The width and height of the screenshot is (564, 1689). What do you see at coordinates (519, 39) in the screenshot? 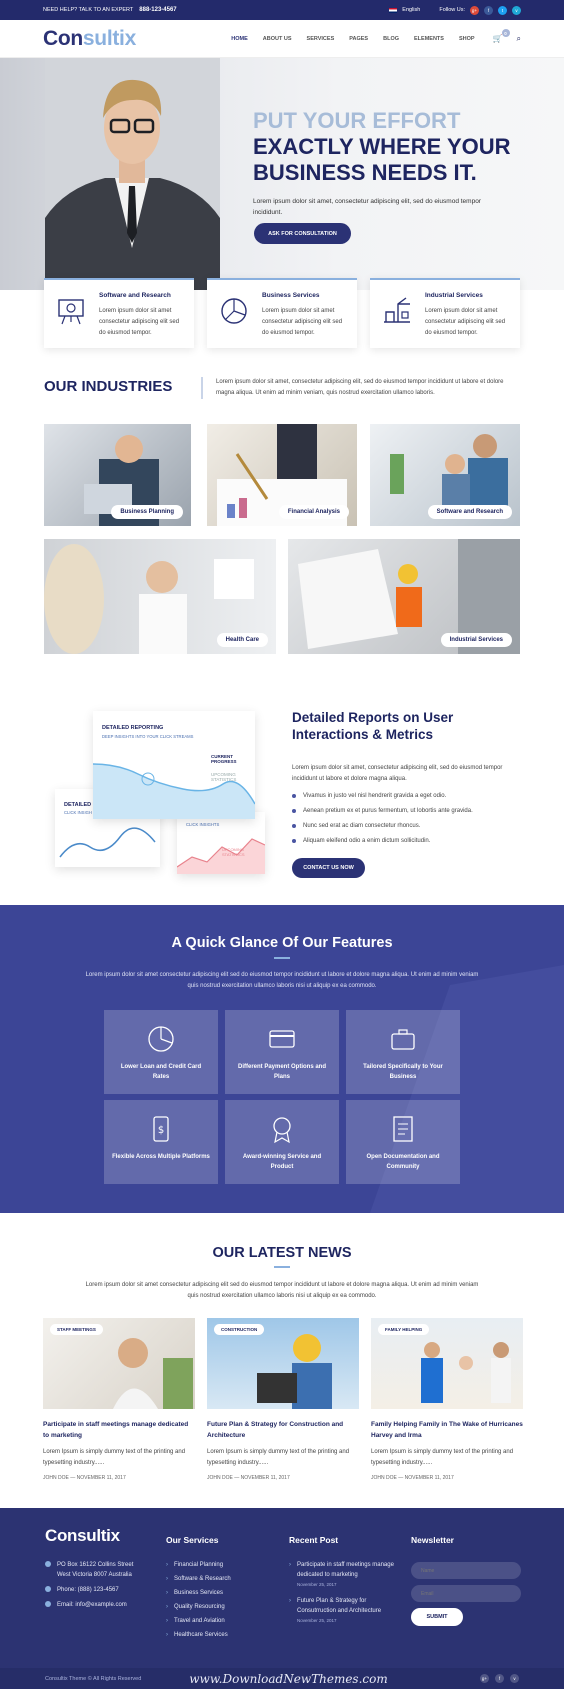
I see `search-icon: ⌕` at bounding box center [519, 39].